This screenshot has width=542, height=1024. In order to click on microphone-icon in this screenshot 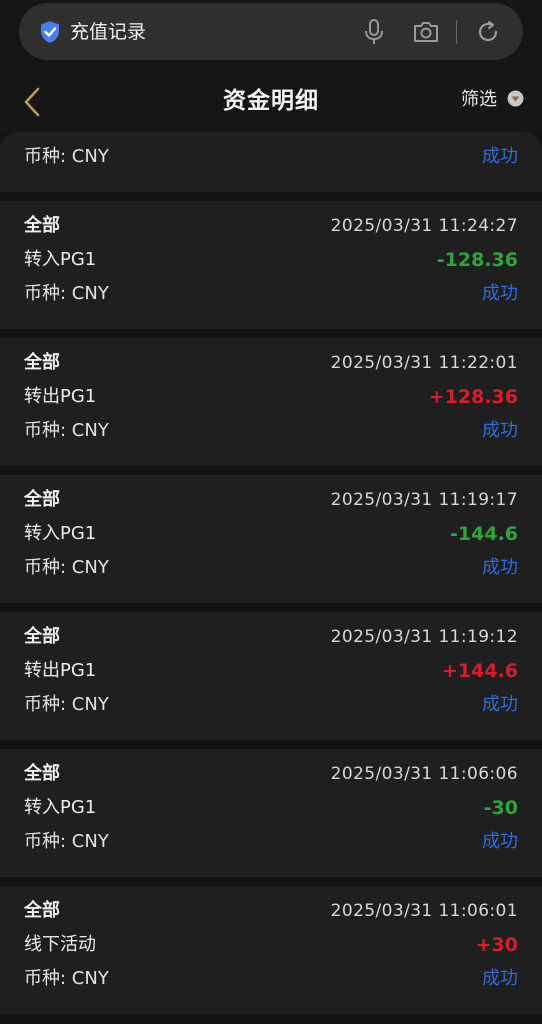, I will do `click(374, 32)`.